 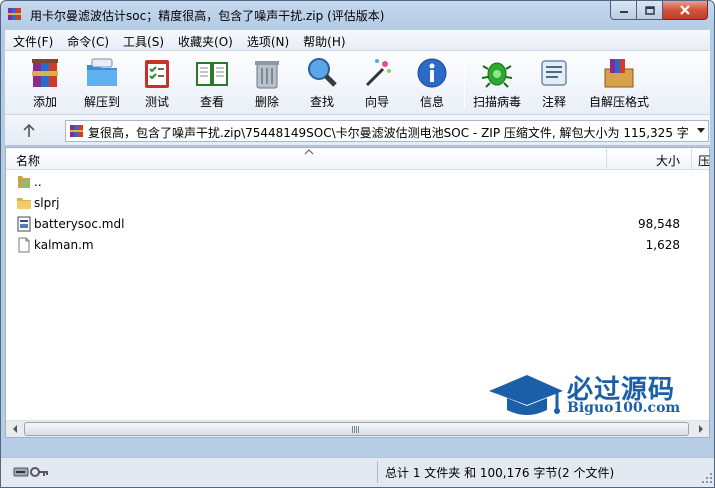 What do you see at coordinates (377, 472) in the screenshot?
I see `status-divider` at bounding box center [377, 472].